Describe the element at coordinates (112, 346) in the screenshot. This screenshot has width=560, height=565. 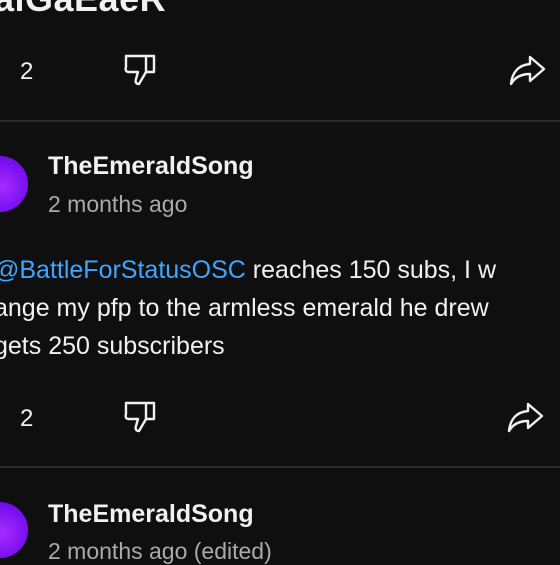
I see `comment-text: gets 250 subscribers` at that location.